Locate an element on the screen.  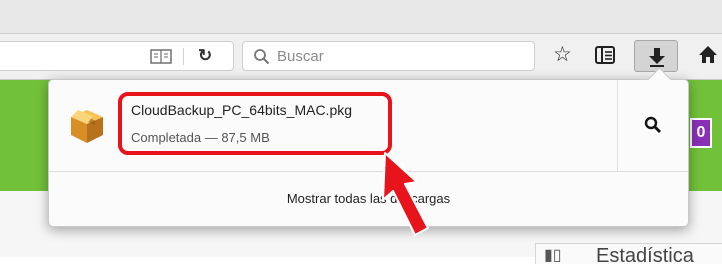
url-bar: ↻ is located at coordinates (117, 56).